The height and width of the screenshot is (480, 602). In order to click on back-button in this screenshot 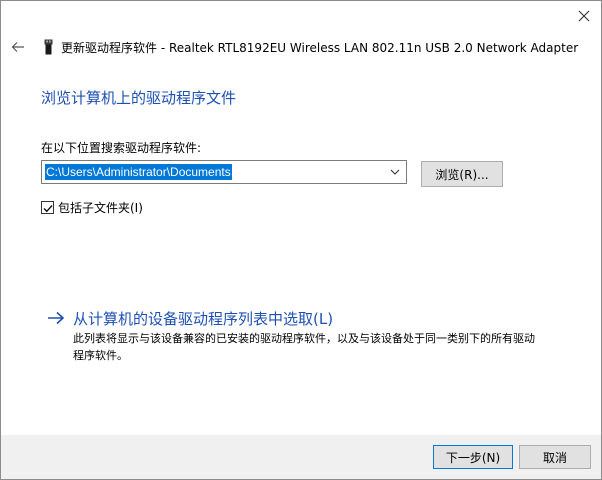, I will do `click(18, 47)`.